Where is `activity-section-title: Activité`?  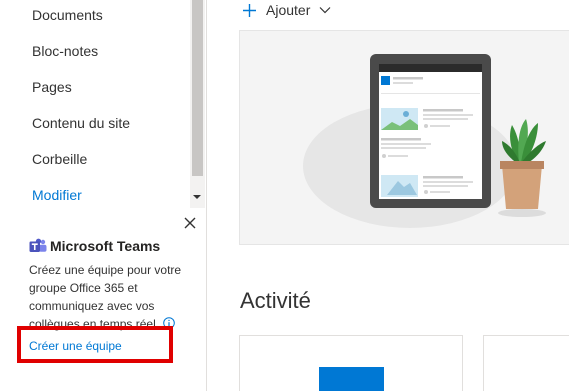 activity-section-title: Activité is located at coordinates (275, 300).